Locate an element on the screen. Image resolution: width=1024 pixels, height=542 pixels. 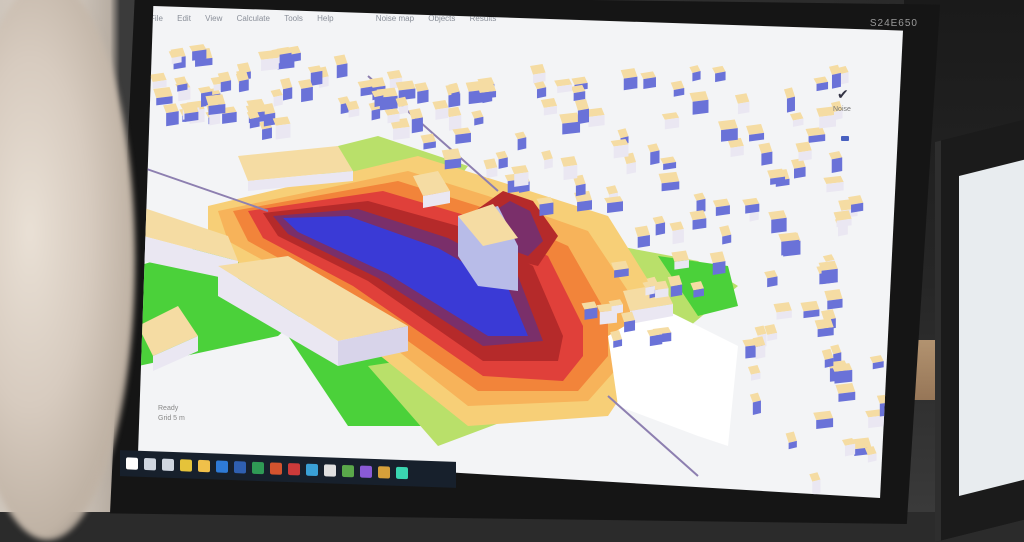
search-icon is located at coordinates (150, 464).